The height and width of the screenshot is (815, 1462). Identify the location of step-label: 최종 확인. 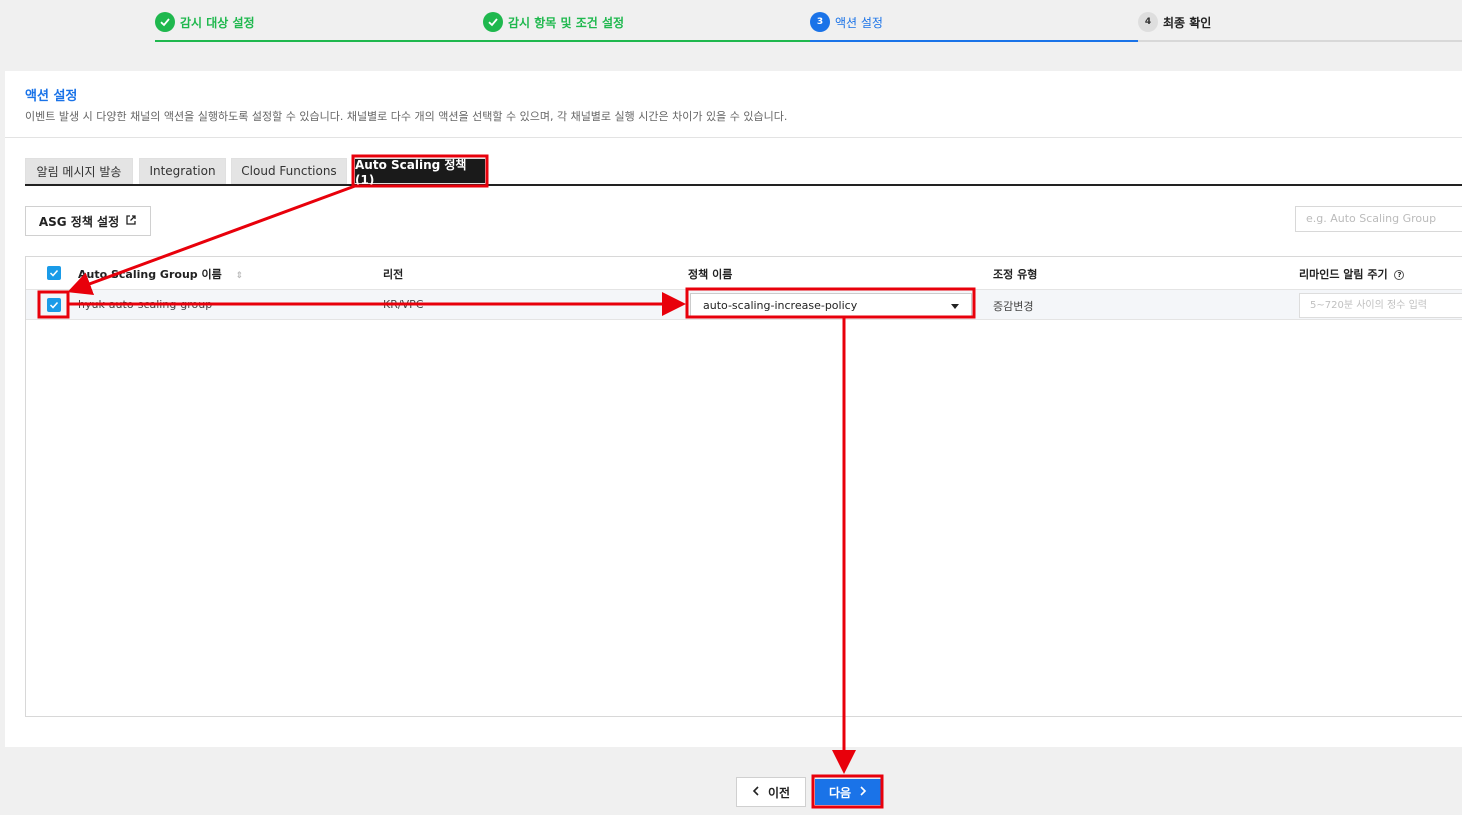
(1187, 23).